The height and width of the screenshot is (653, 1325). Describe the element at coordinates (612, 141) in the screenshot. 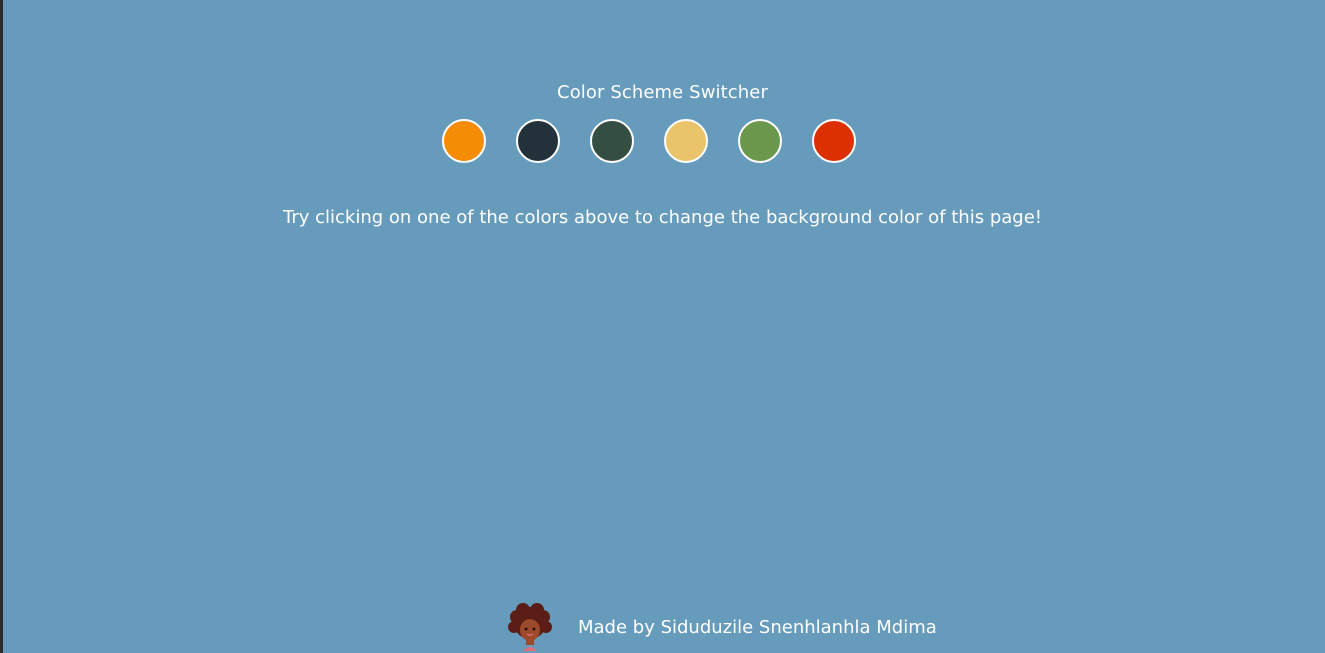

I see `color-swatch-dark-green` at that location.